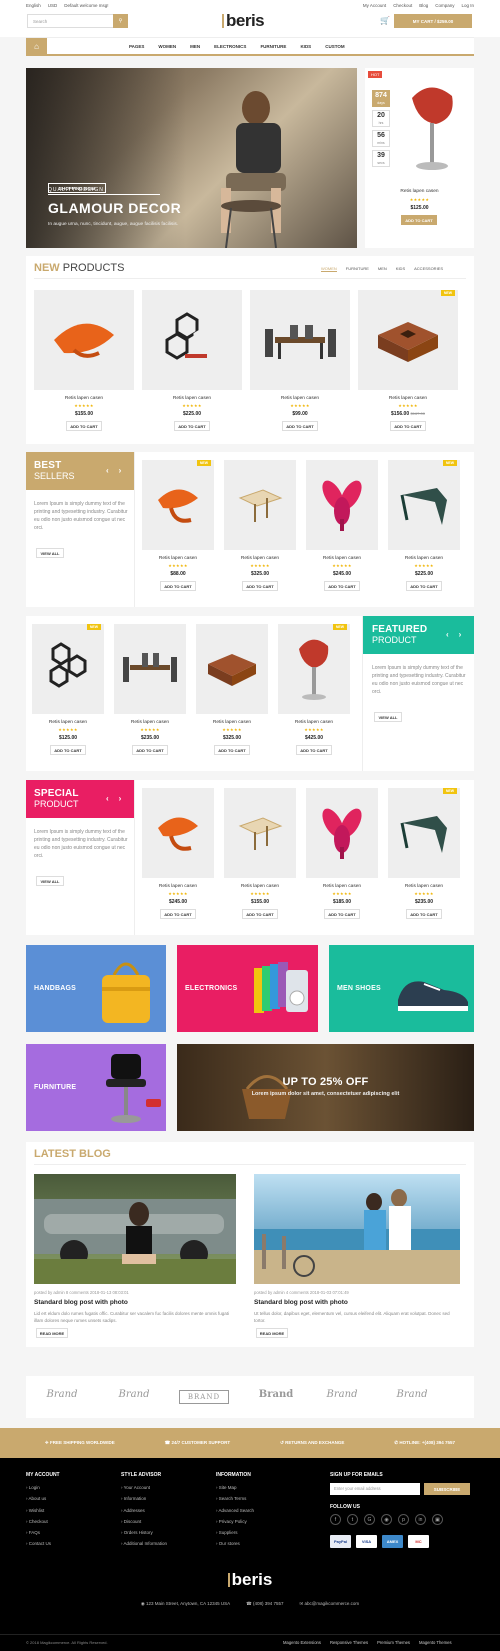 This screenshot has height=1651, width=500. Describe the element at coordinates (43, 1521) in the screenshot. I see `footer-link: › Checkout` at that location.